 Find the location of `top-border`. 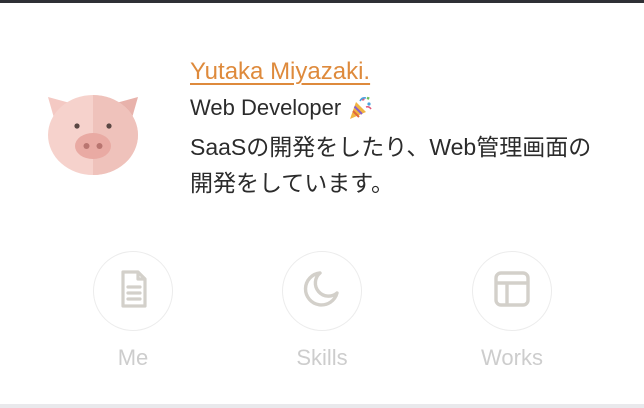

top-border is located at coordinates (322, 1).